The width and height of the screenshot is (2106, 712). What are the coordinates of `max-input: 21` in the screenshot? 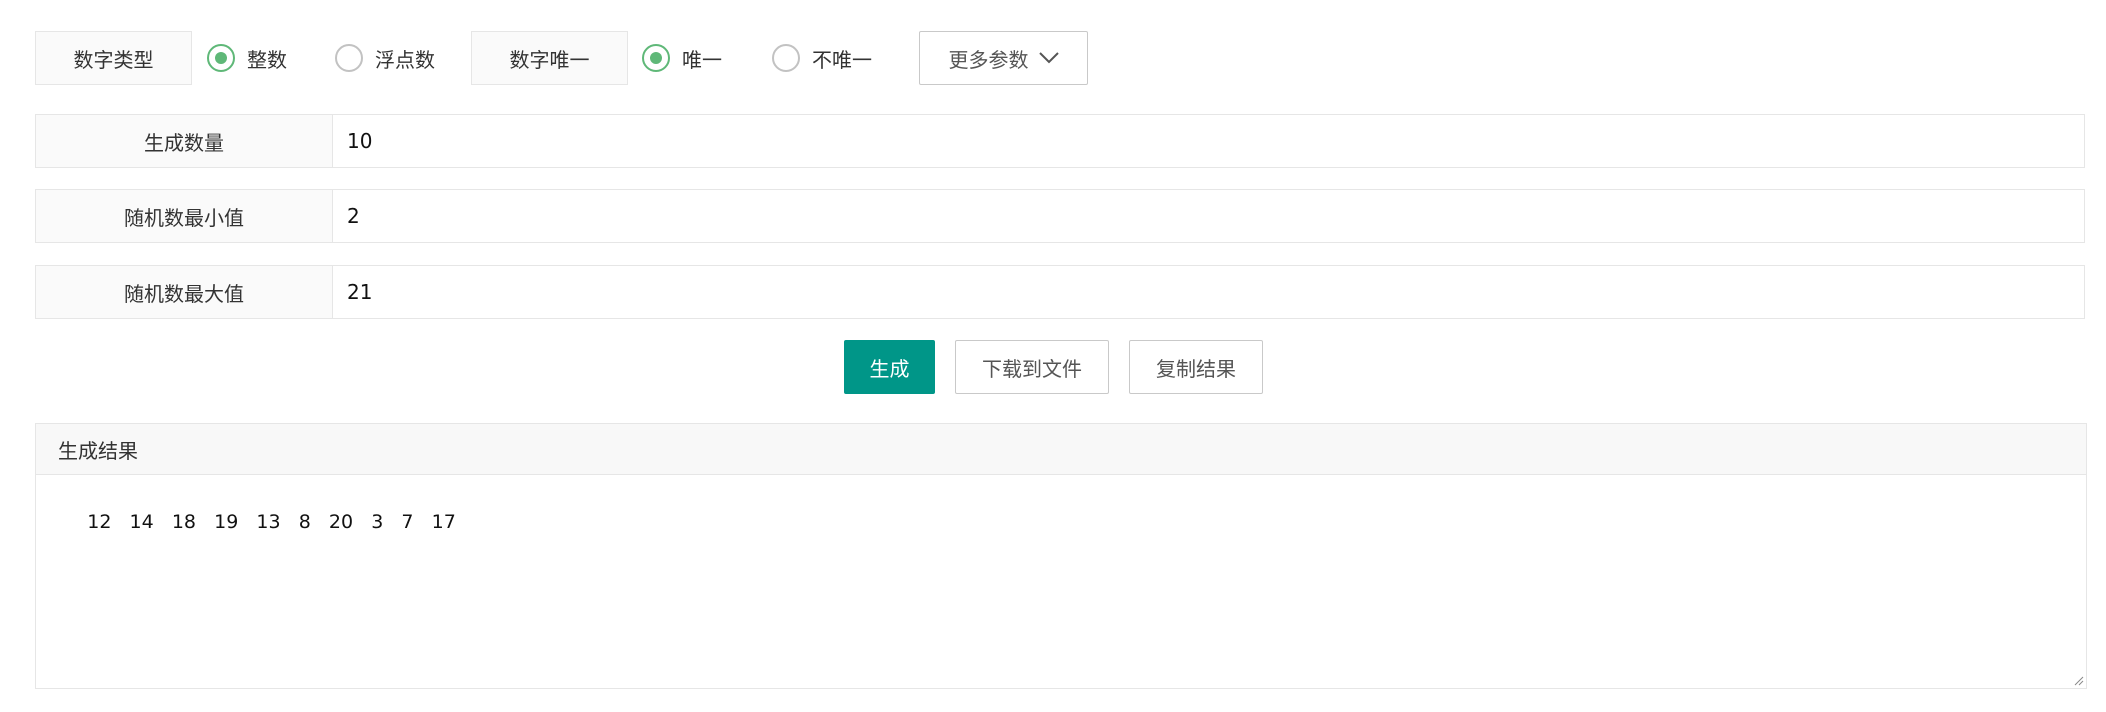 It's located at (1208, 292).